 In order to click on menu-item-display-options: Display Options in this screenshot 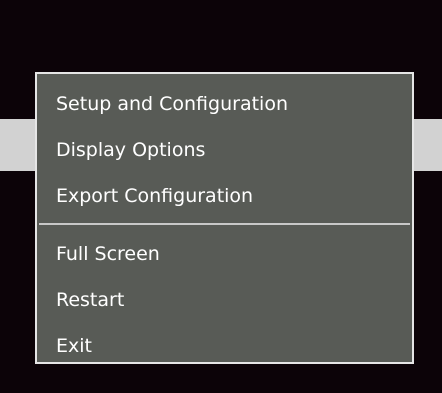, I will do `click(224, 150)`.